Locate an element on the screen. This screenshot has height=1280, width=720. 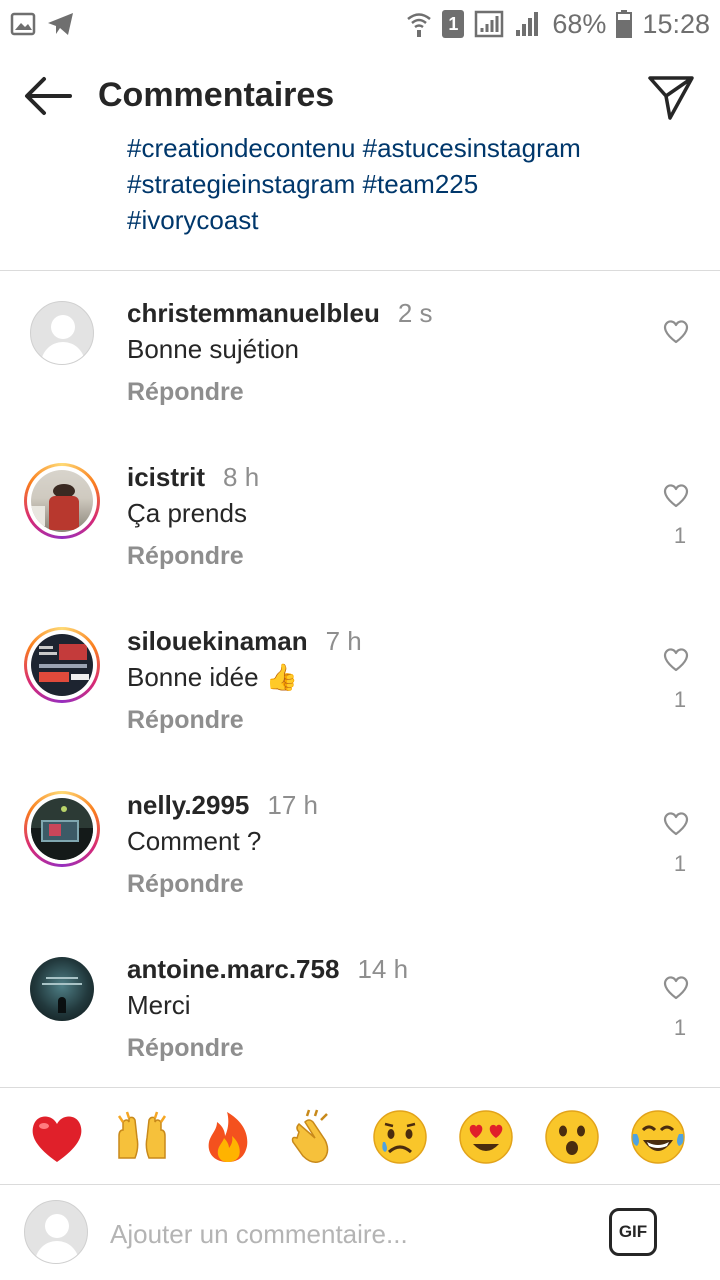
comment-text: Merci is located at coordinates (159, 1005).